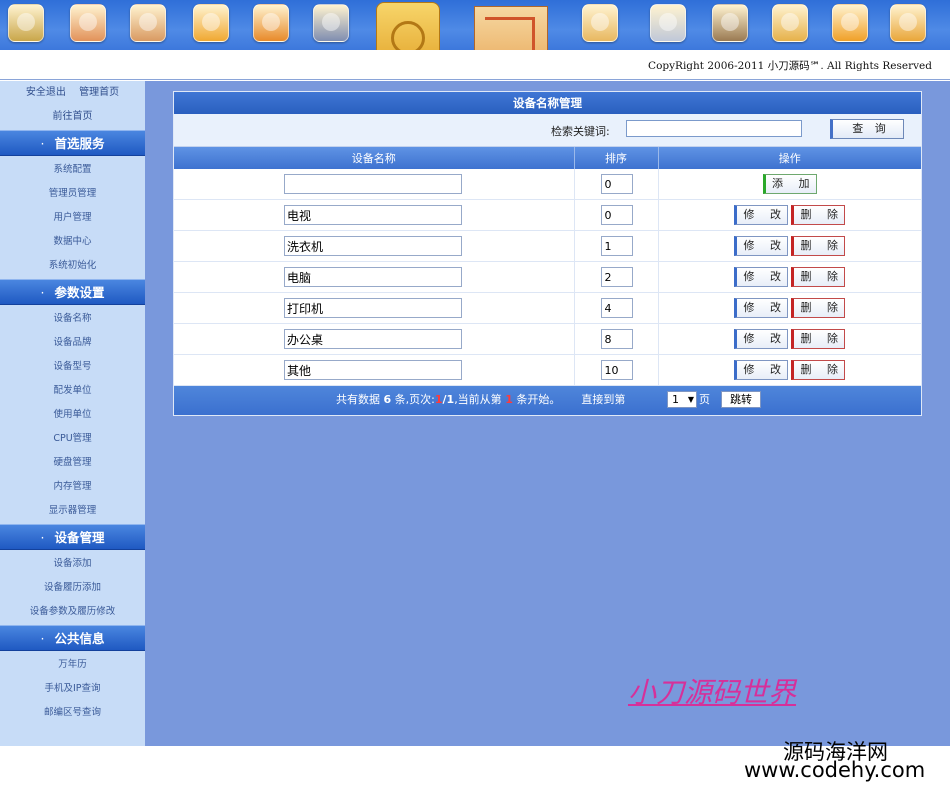 The width and height of the screenshot is (950, 789). I want to click on user-icon, so click(88, 23).